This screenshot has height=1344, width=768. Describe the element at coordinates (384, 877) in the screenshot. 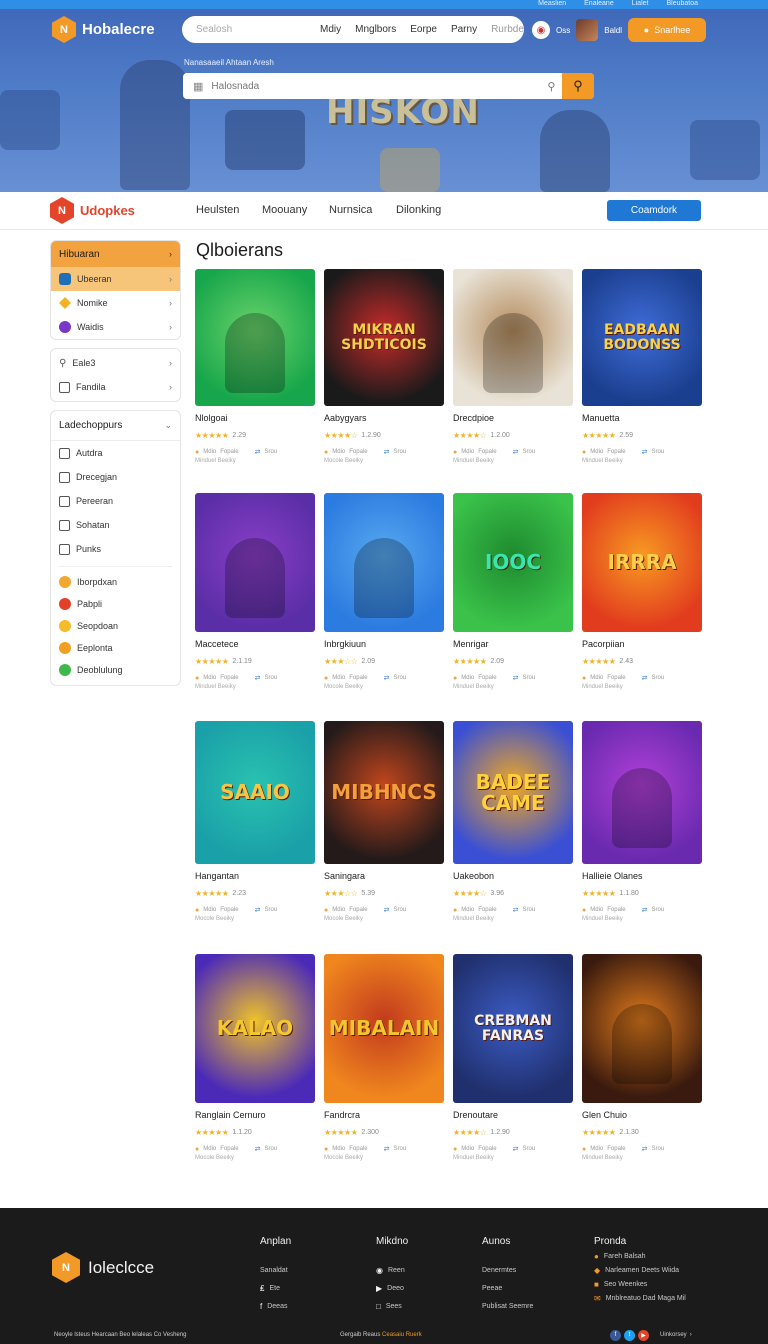

I see `game-title: Saningara` at that location.